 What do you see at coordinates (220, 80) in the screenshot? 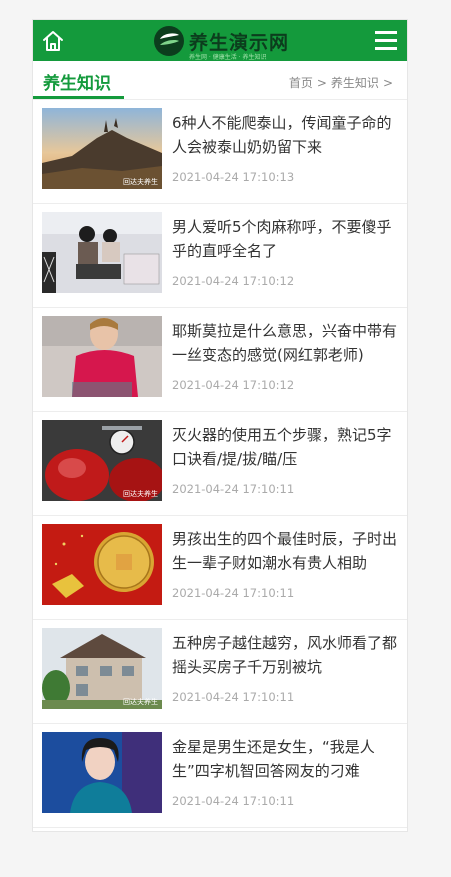
I see `section-header: 养生知识 首页 > 养生知识 >` at bounding box center [220, 80].